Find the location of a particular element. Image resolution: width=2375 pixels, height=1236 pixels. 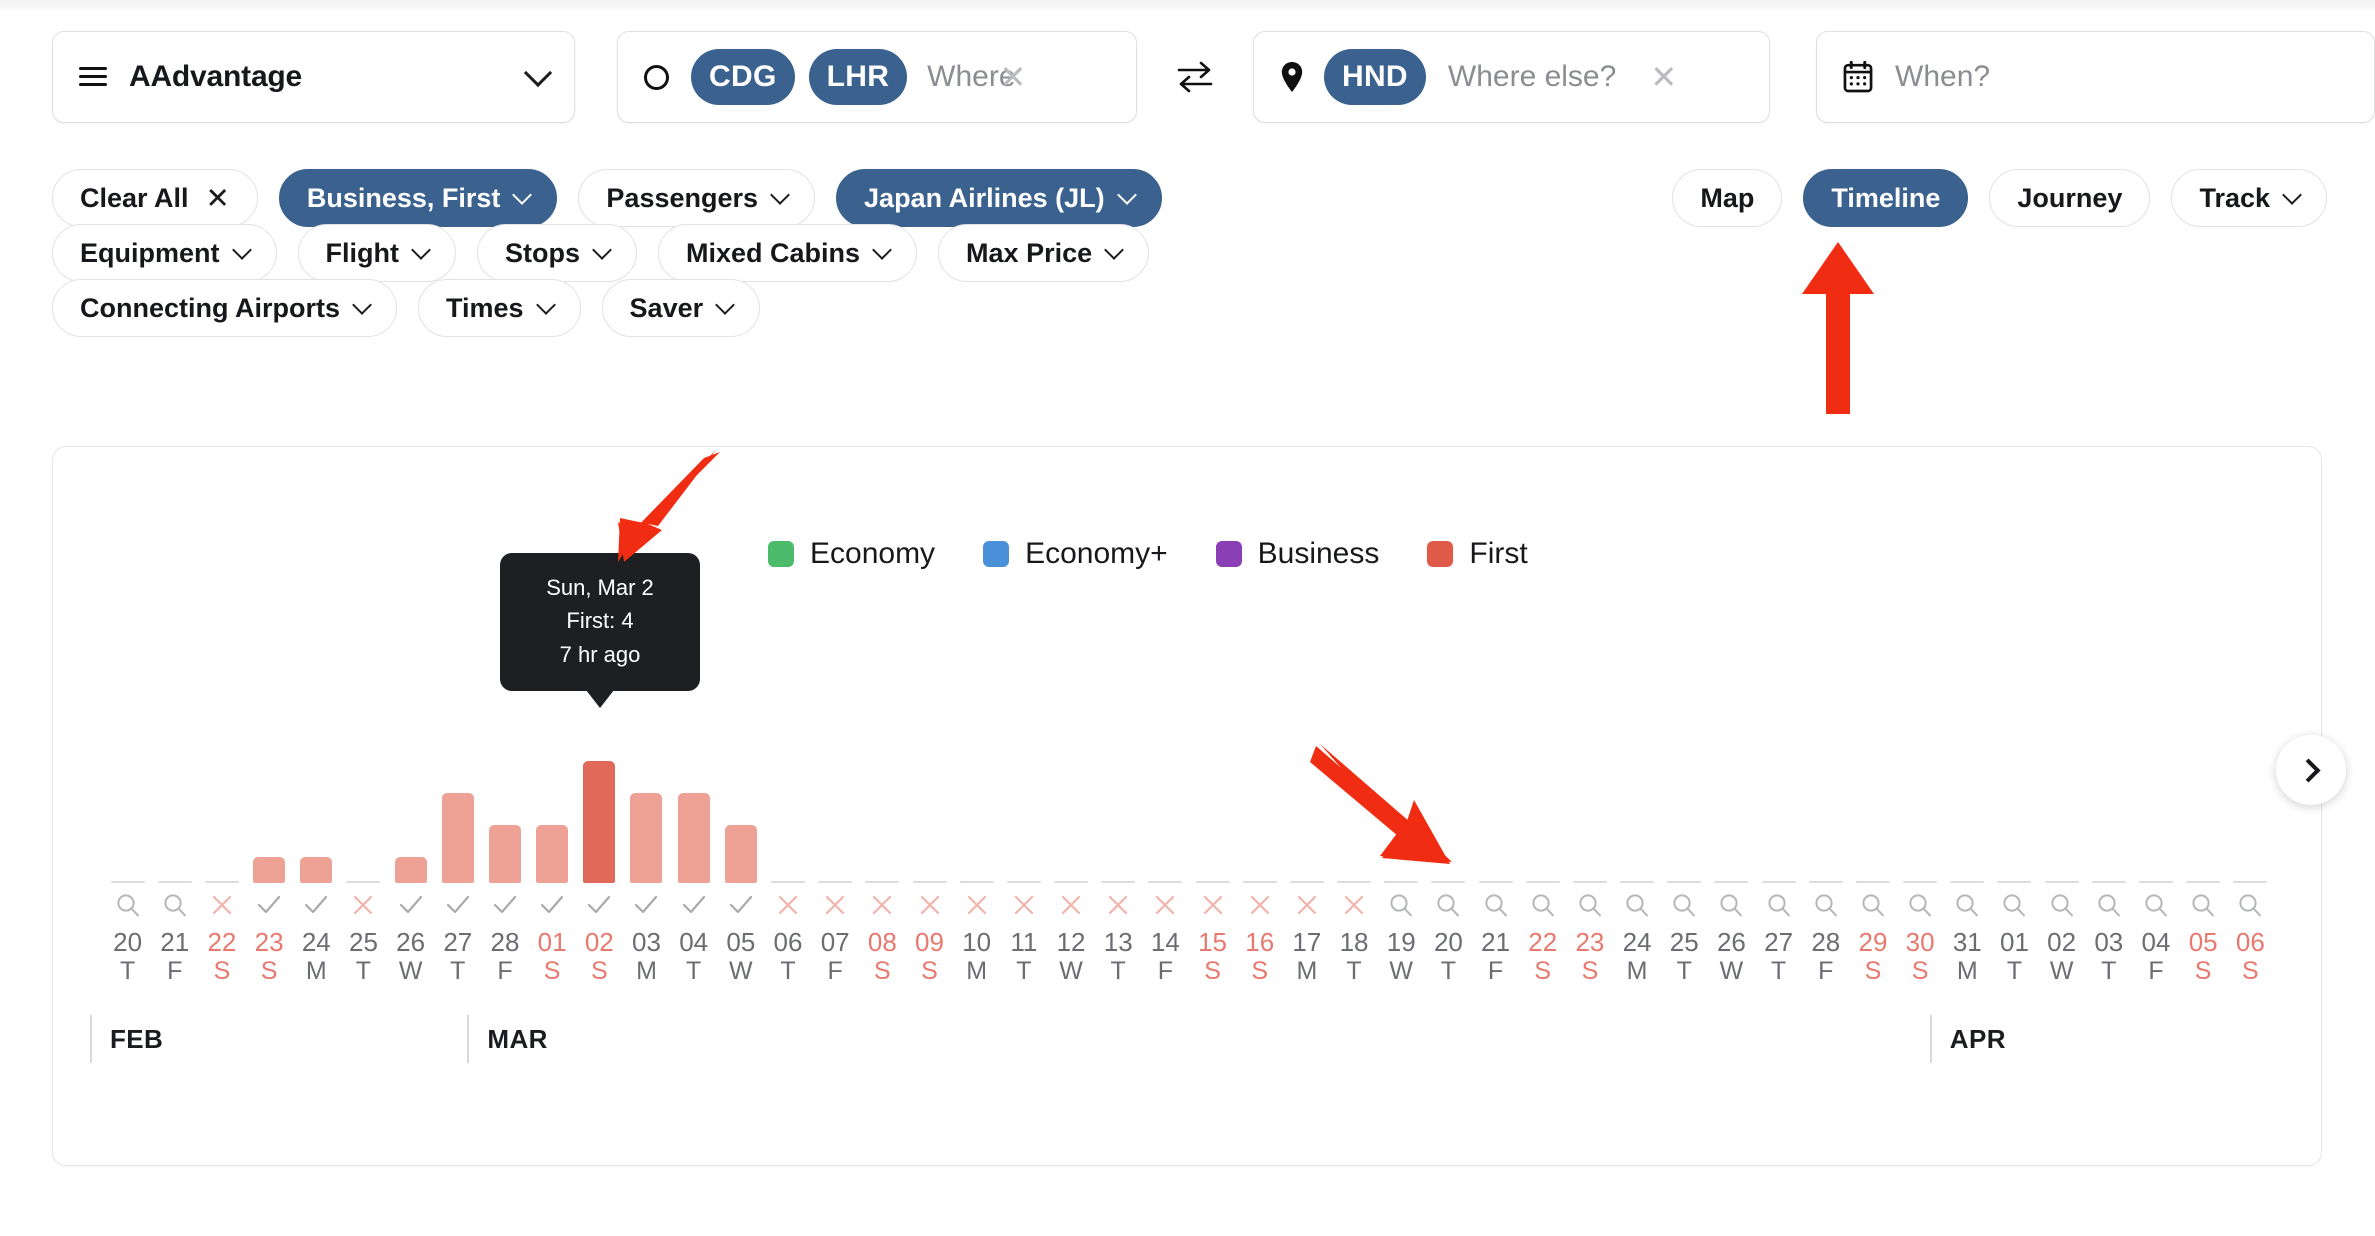

filter-chip-saver: Saver is located at coordinates (681, 308).